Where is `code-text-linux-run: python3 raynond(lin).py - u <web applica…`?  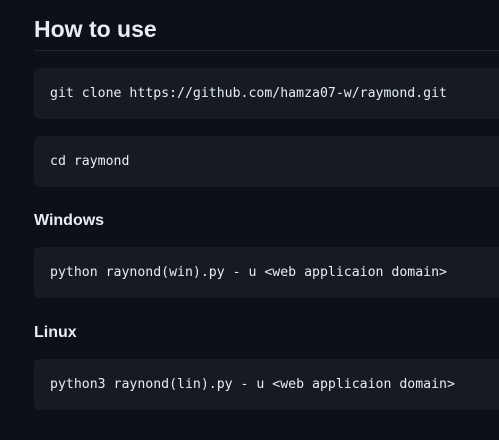
code-text-linux-run: python3 raynond(lin).py - u <web applica… is located at coordinates (252, 384).